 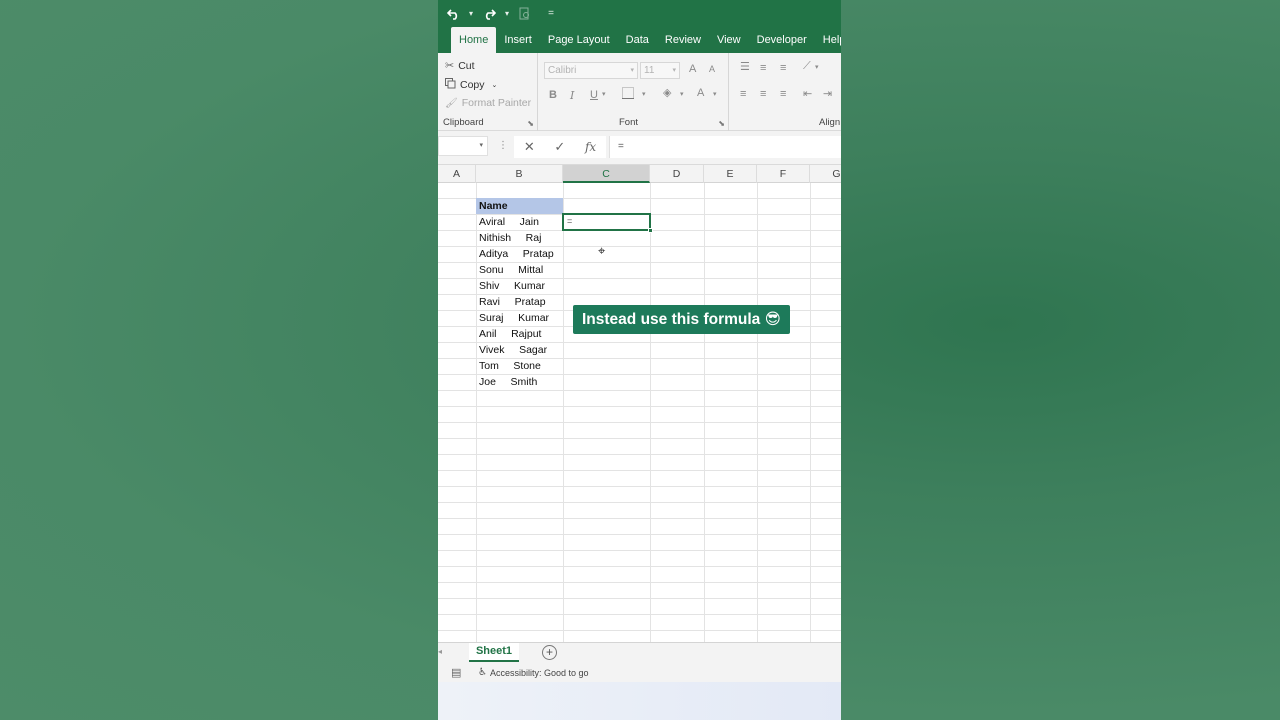 What do you see at coordinates (457, 174) in the screenshot?
I see `column-header-a: A` at bounding box center [457, 174].